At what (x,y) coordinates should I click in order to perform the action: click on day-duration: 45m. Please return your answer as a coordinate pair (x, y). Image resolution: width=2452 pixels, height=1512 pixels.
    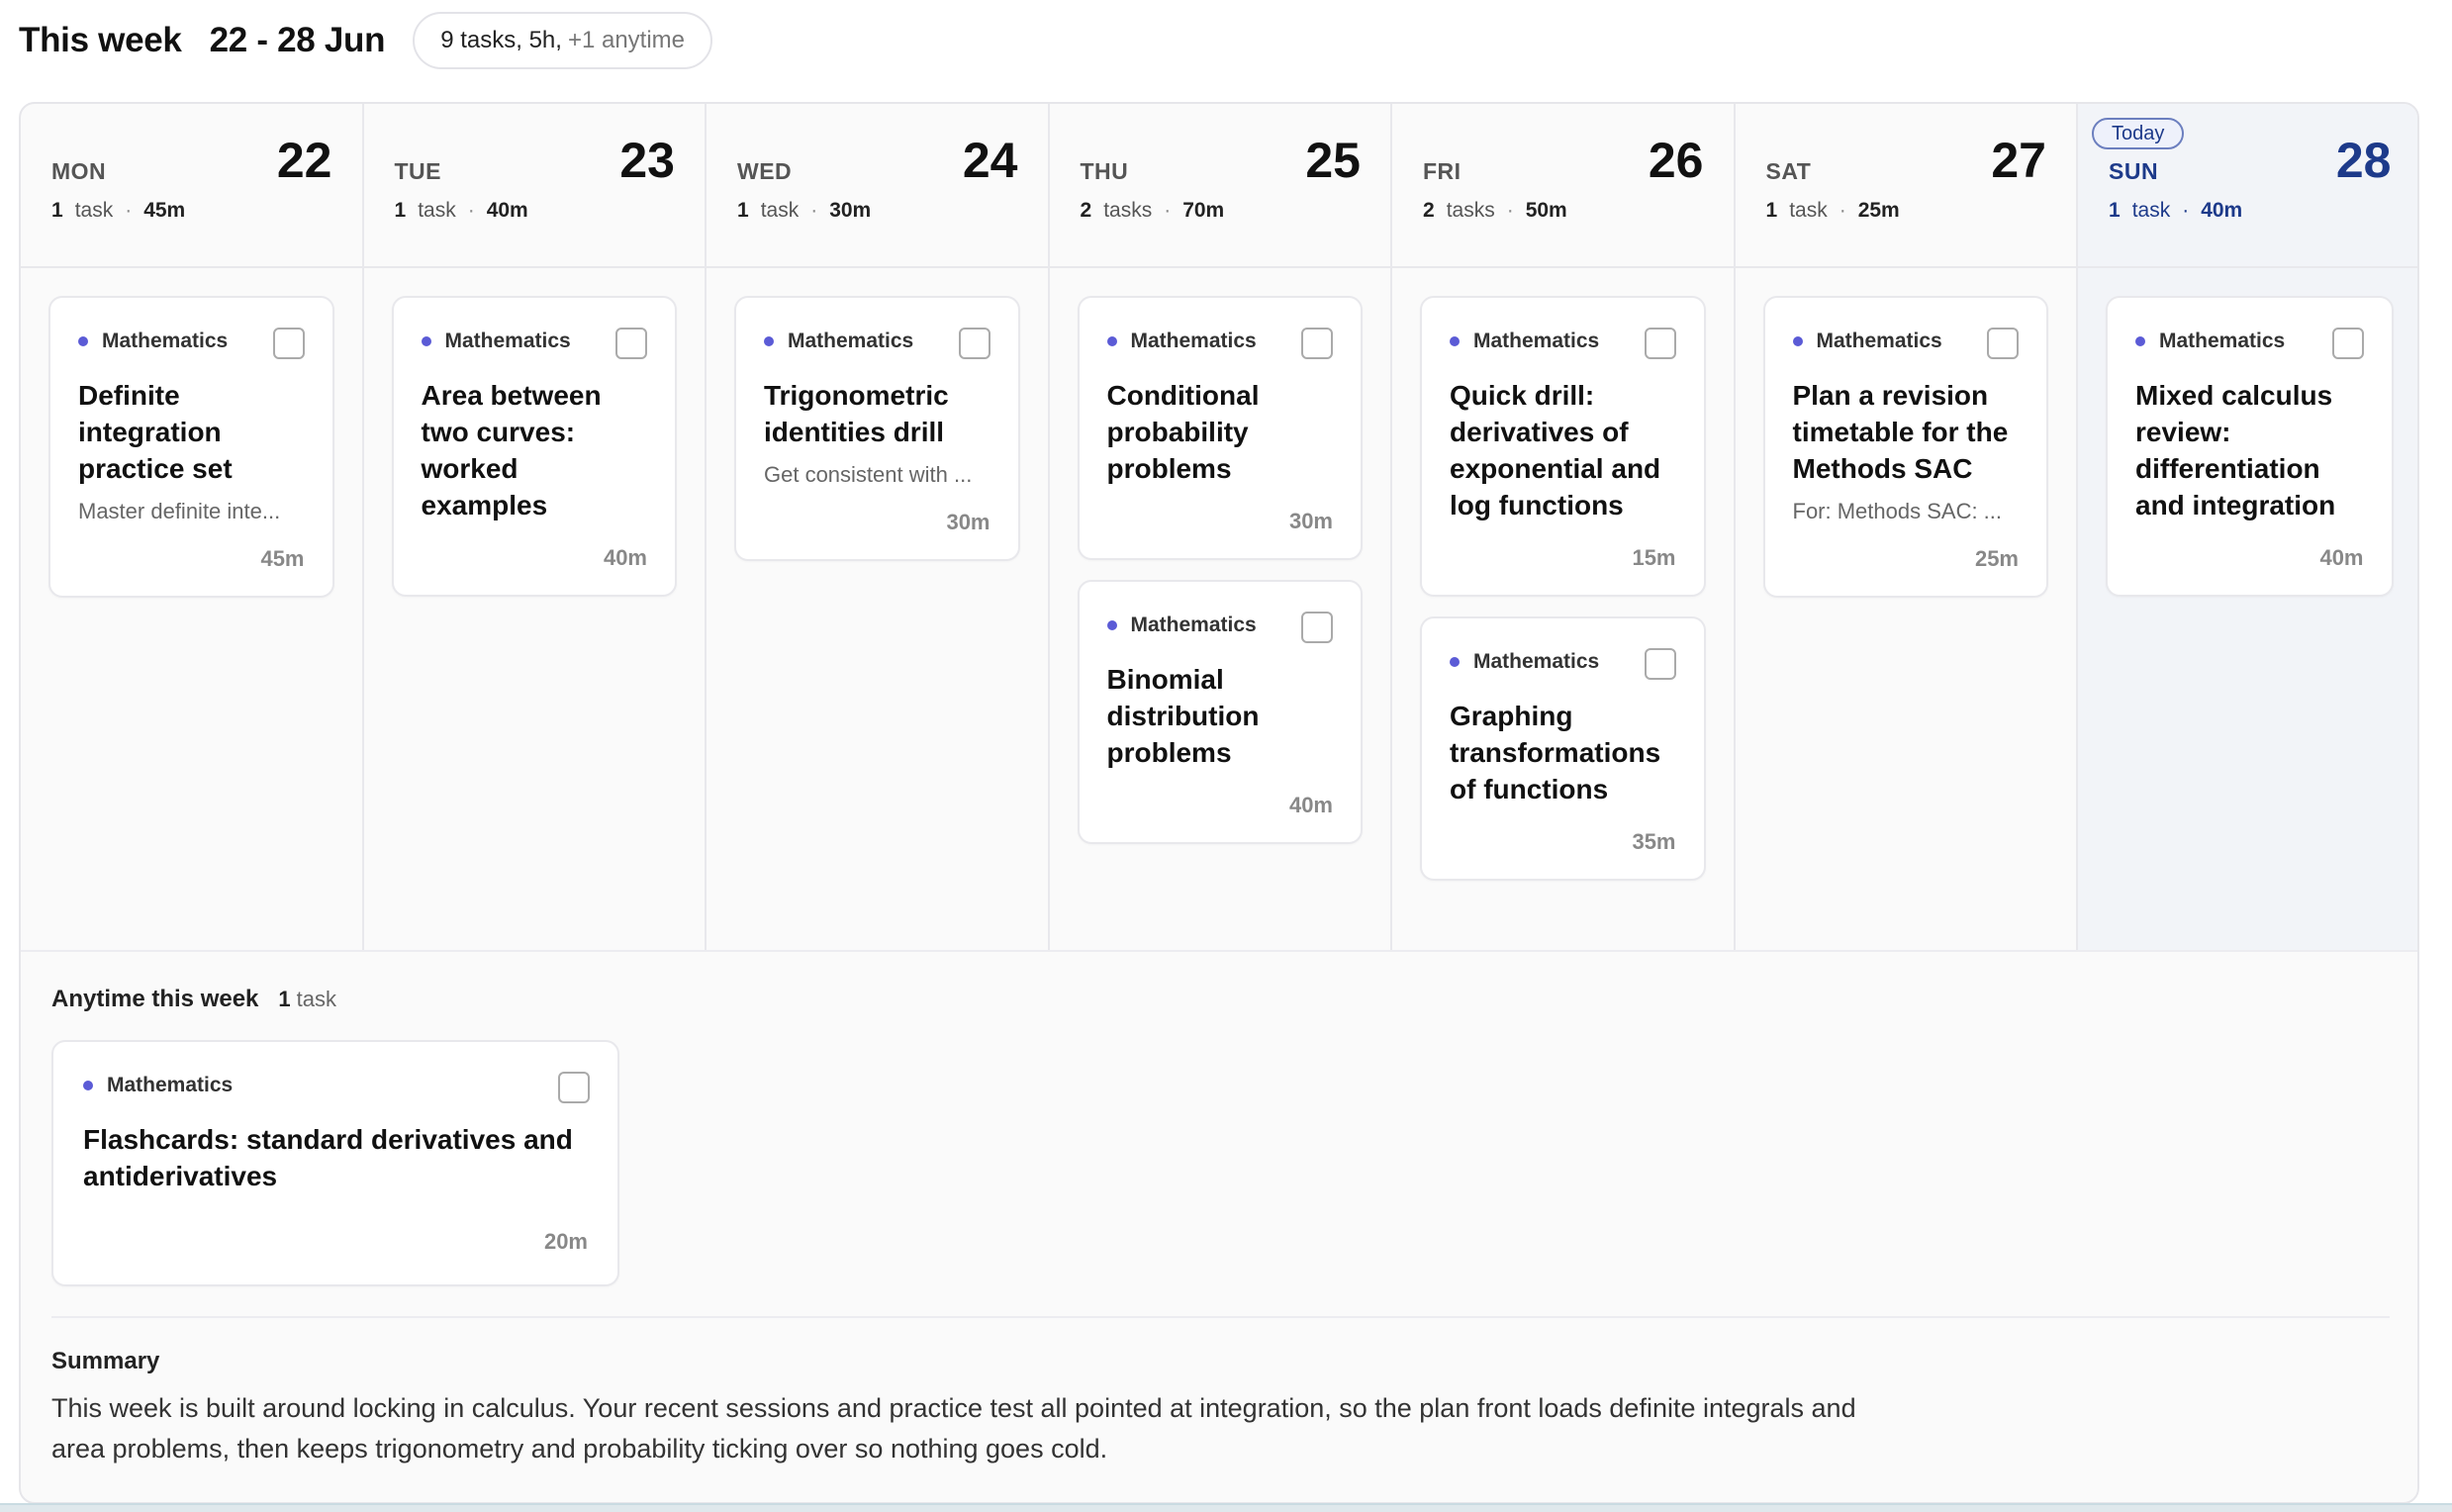
    Looking at the image, I should click on (164, 210).